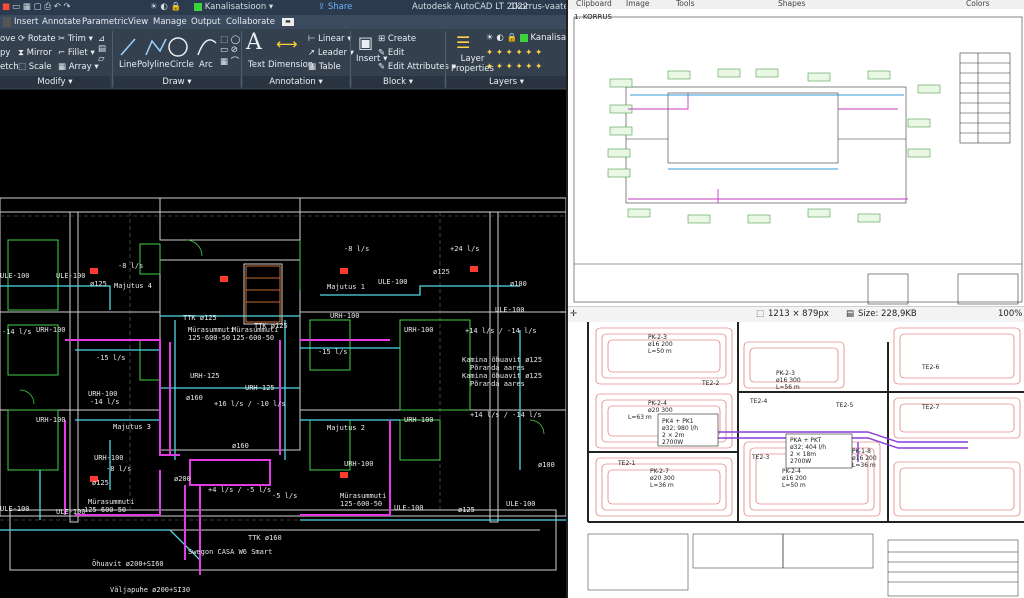 Image resolution: width=1024 pixels, height=598 pixels. Describe the element at coordinates (287, 44) in the screenshot. I see `dimension-icon: ⟷` at that location.